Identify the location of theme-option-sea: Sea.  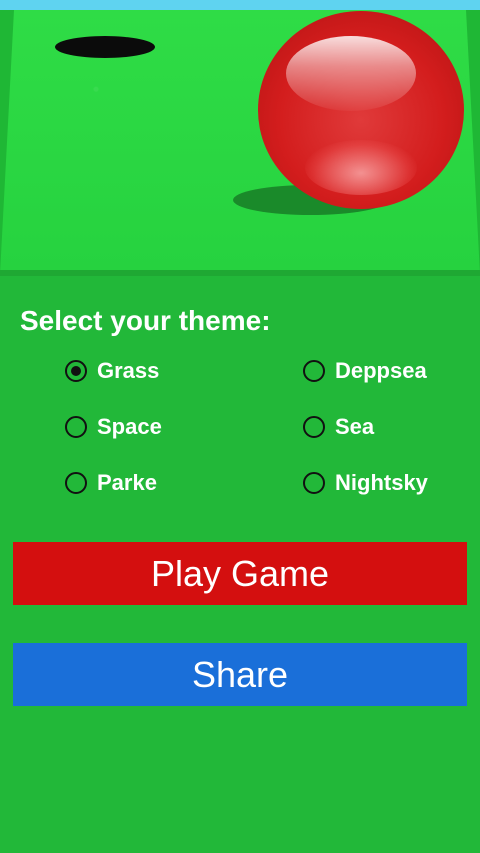
(338, 427).